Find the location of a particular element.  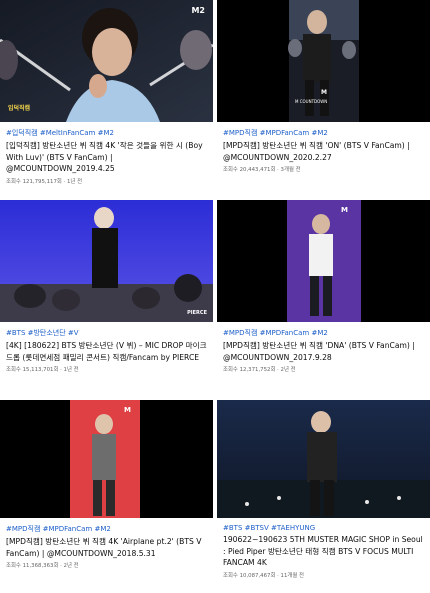

thumbnail-watermark: PIERCE is located at coordinates (197, 313).